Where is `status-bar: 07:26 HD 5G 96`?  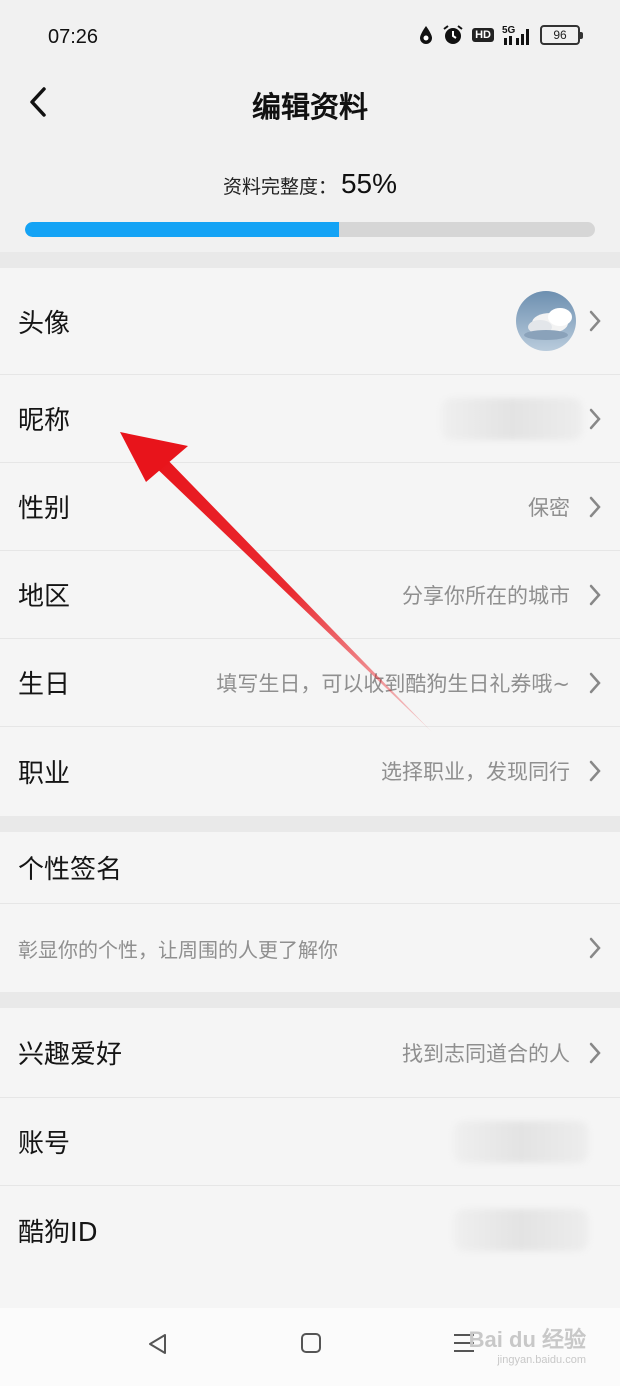 status-bar: 07:26 HD 5G 96 is located at coordinates (310, 35).